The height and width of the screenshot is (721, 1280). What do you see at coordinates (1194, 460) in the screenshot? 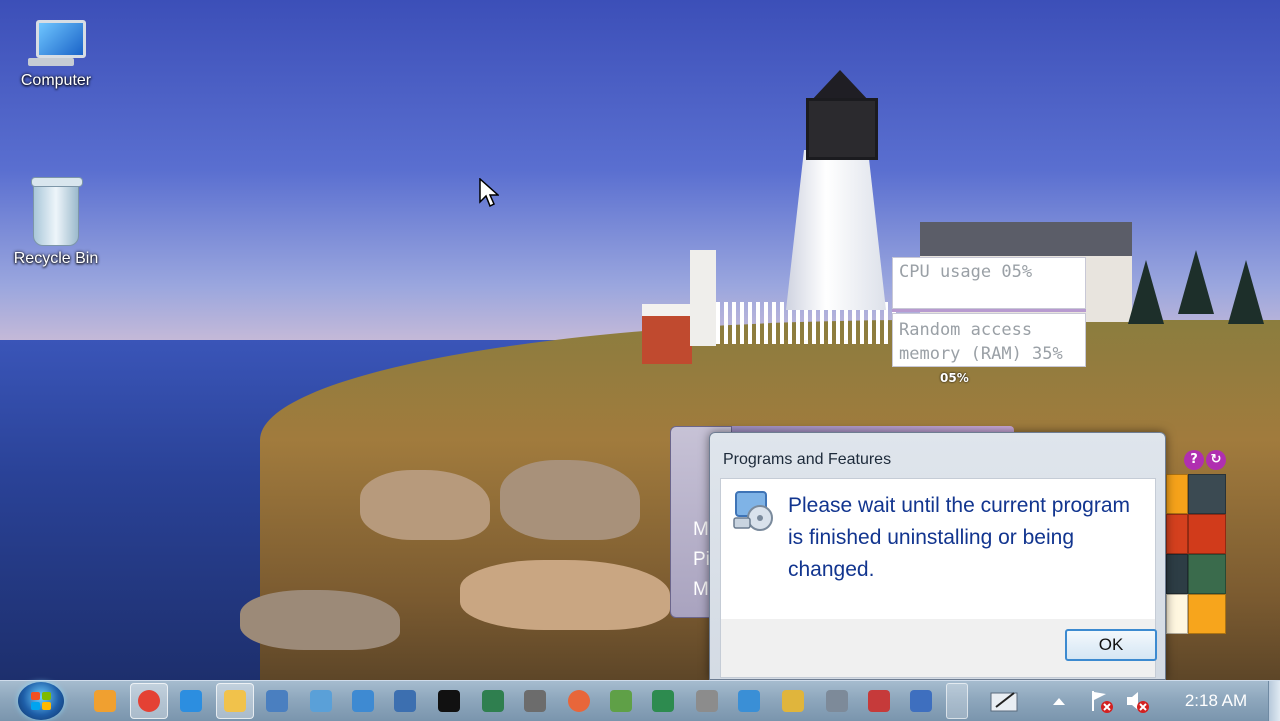
I see `gadget-help-icon: ?` at bounding box center [1194, 460].